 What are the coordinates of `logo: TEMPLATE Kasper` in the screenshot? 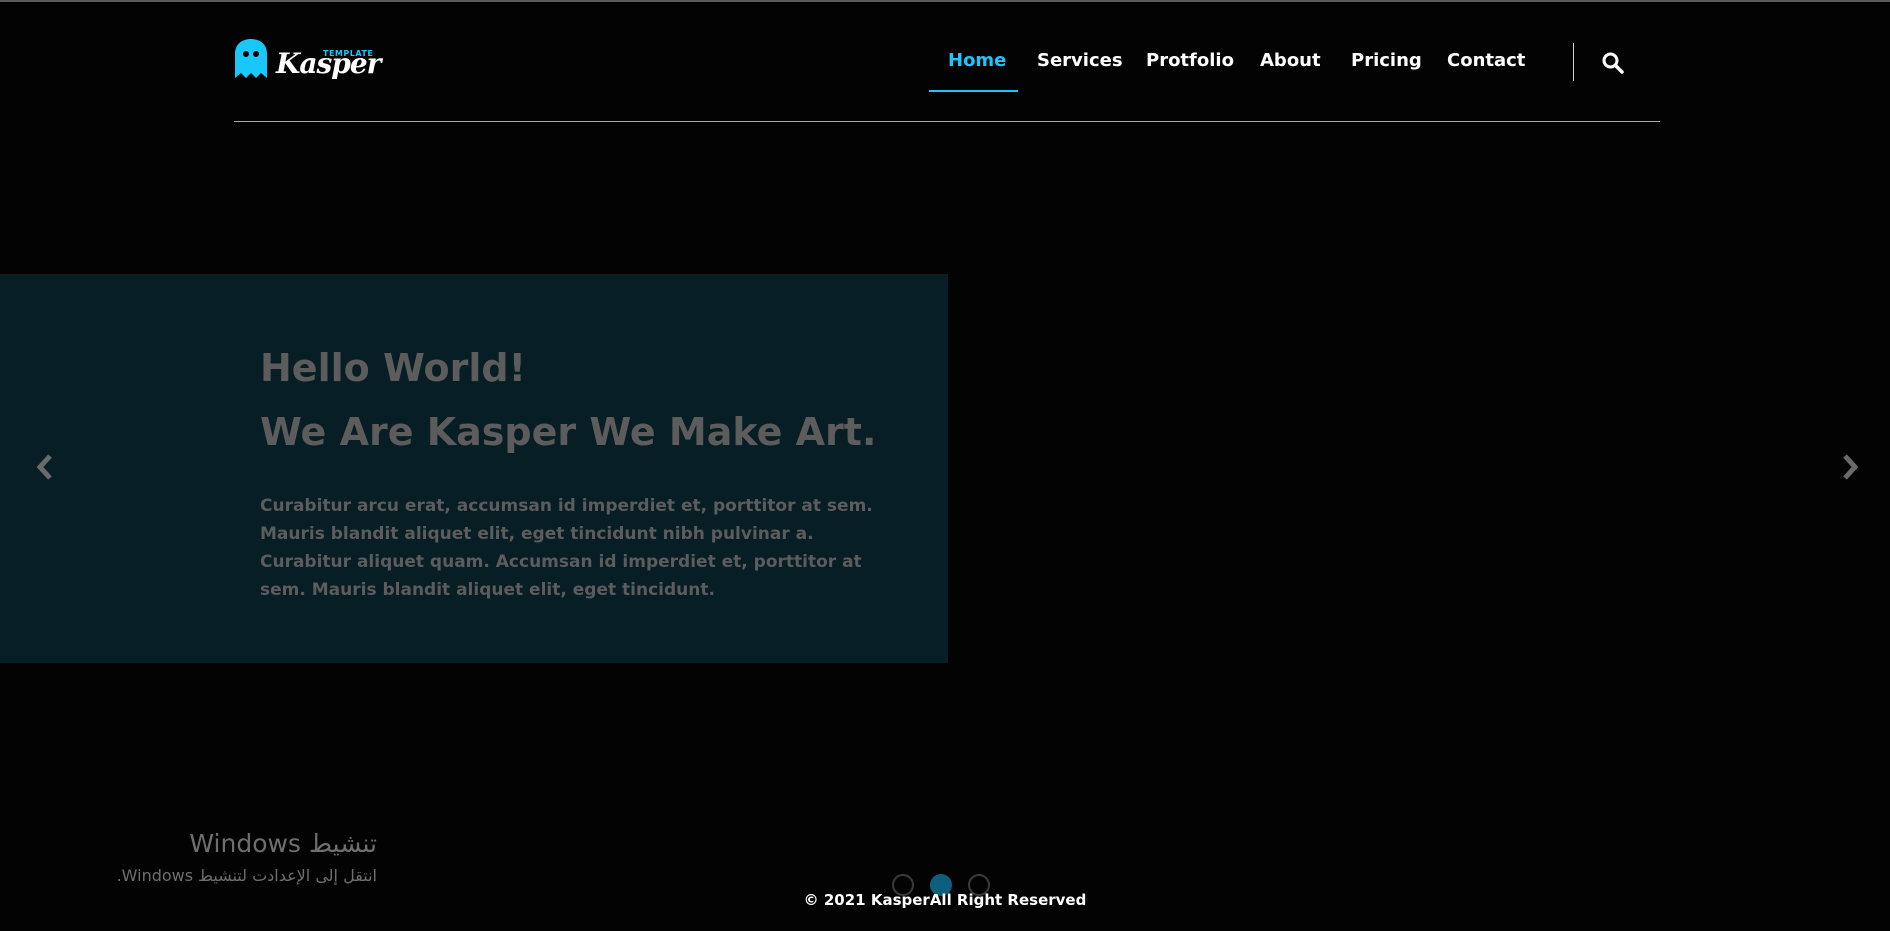 It's located at (307, 61).